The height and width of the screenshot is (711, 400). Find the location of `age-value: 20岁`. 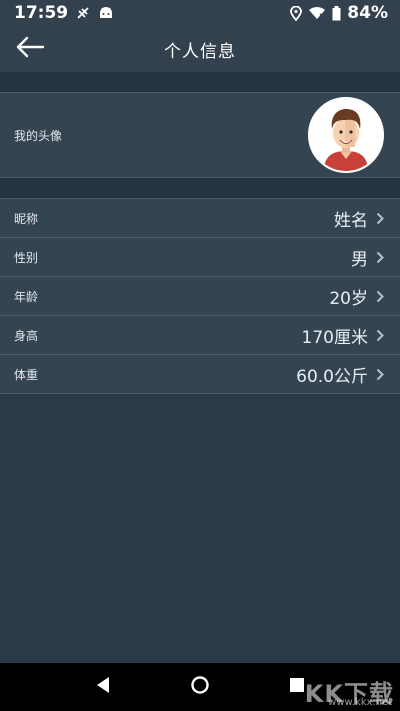

age-value: 20岁 is located at coordinates (348, 298).